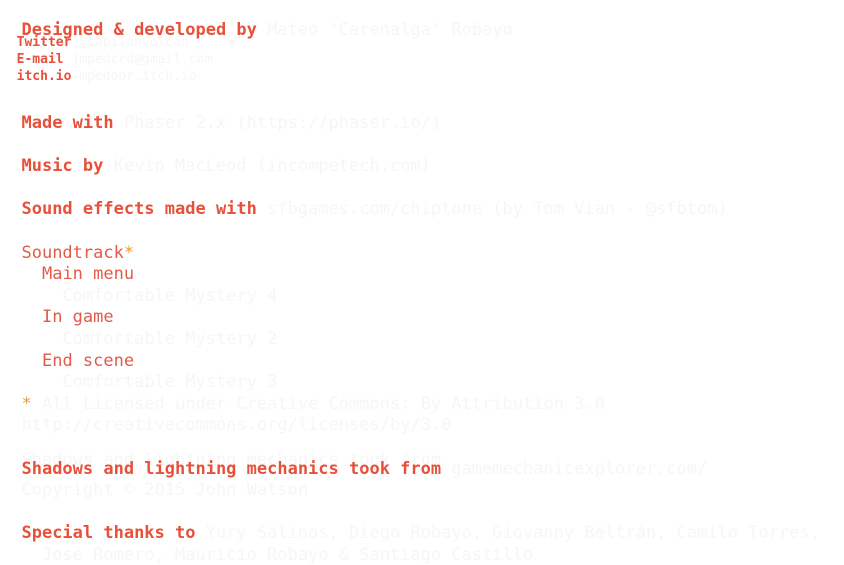 This screenshot has width=844, height=565. I want to click on credit-copyright-text: Copyright © 2015 John Watson, so click(165, 490).